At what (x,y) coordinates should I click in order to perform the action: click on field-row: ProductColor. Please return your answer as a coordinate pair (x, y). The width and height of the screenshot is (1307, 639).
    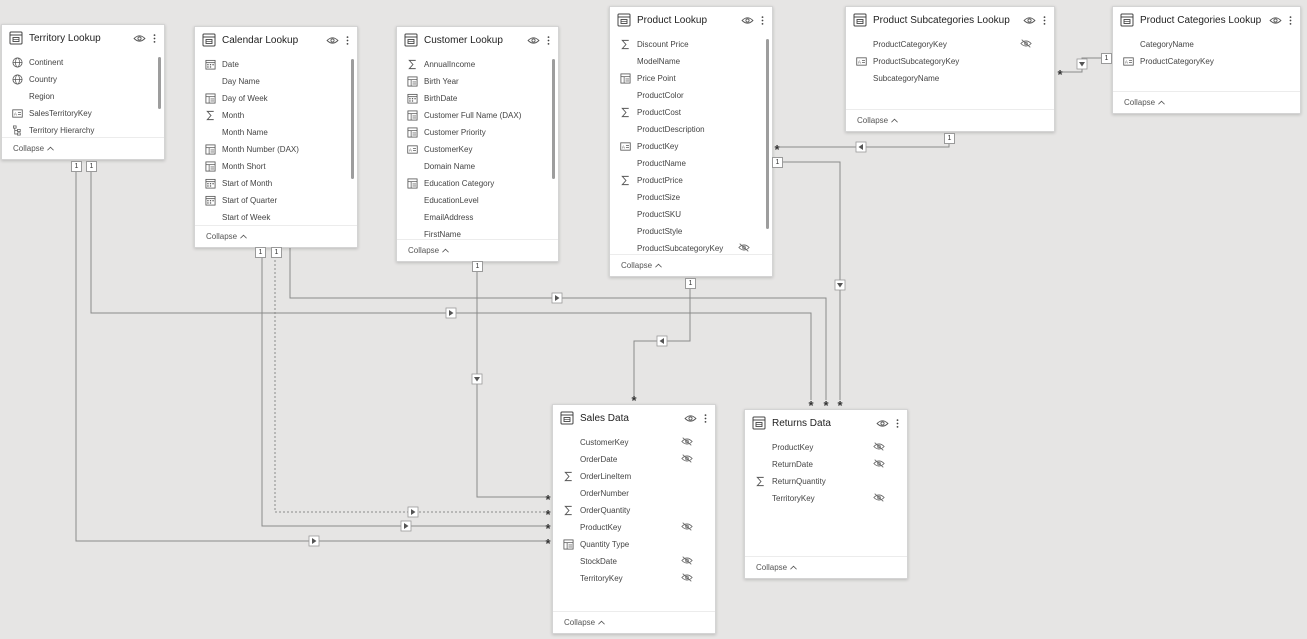
    Looking at the image, I should click on (691, 95).